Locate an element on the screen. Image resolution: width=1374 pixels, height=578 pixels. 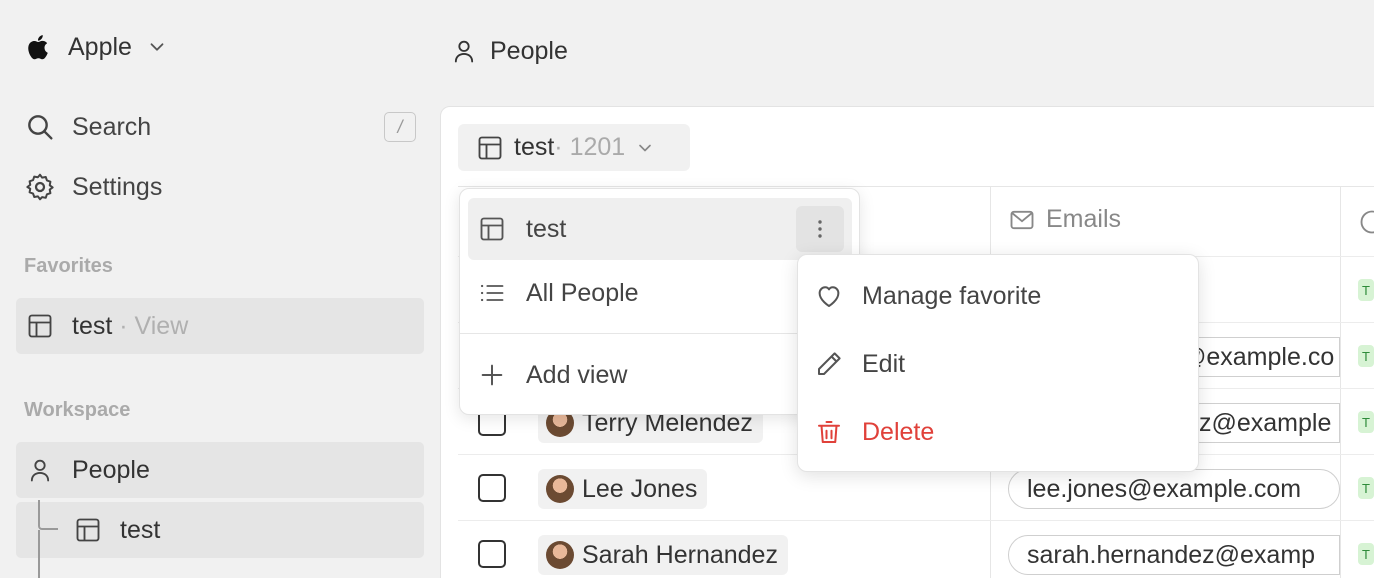
person-chip: Sarah Hernandez is located at coordinates (663, 555).